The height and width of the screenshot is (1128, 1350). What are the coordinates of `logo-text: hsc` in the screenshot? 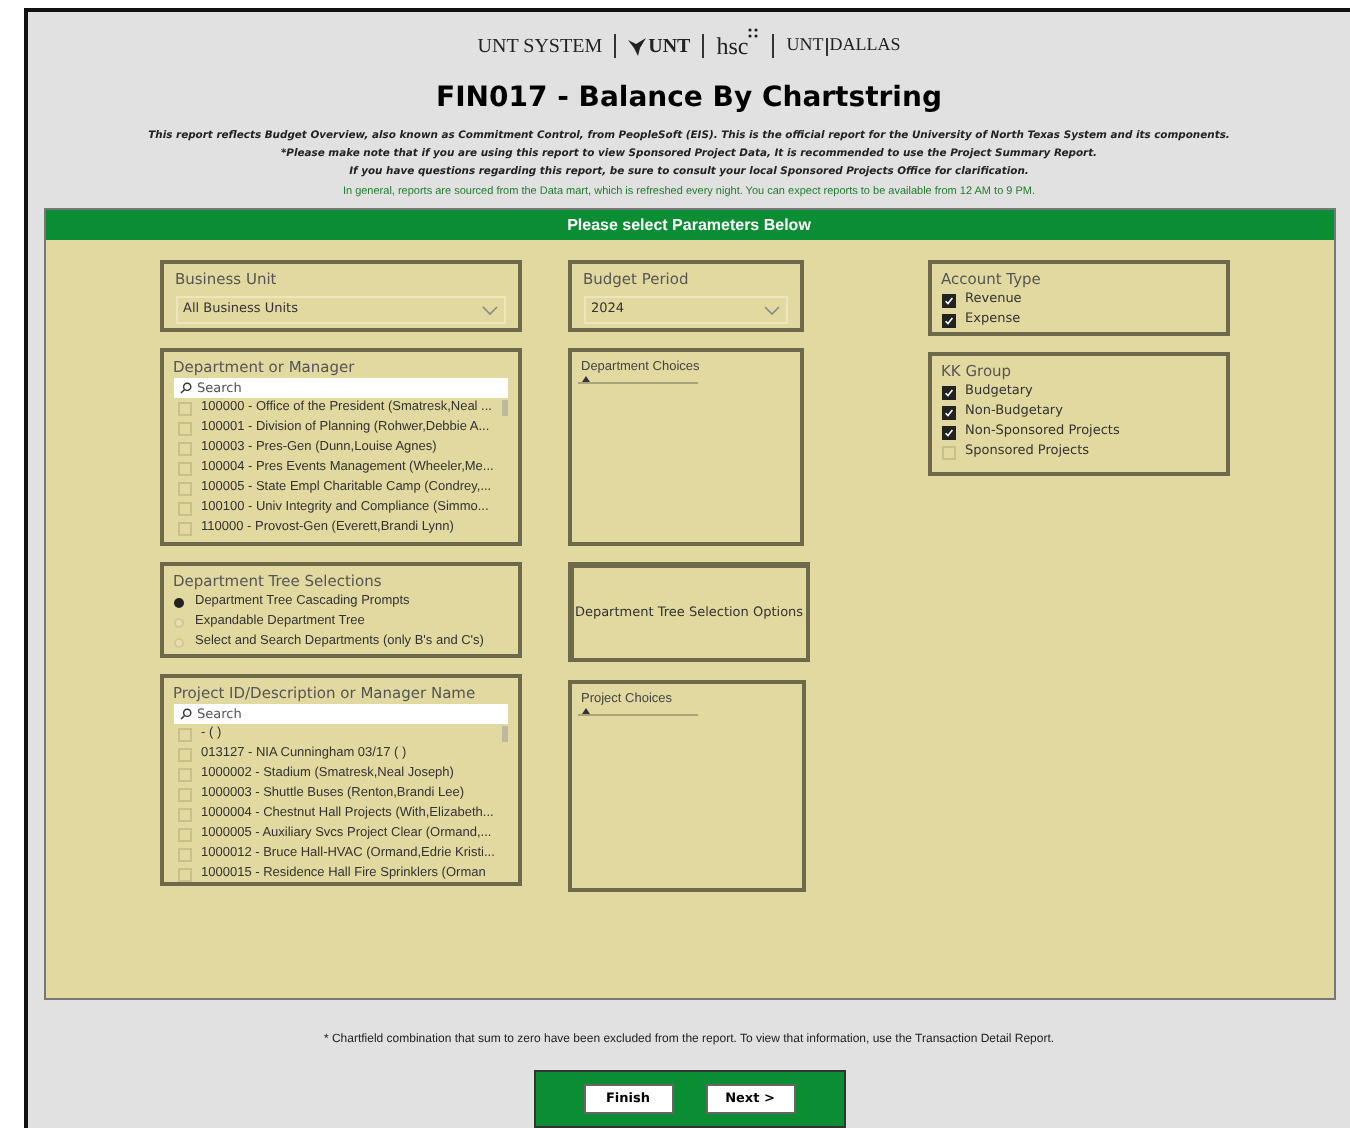 It's located at (732, 47).